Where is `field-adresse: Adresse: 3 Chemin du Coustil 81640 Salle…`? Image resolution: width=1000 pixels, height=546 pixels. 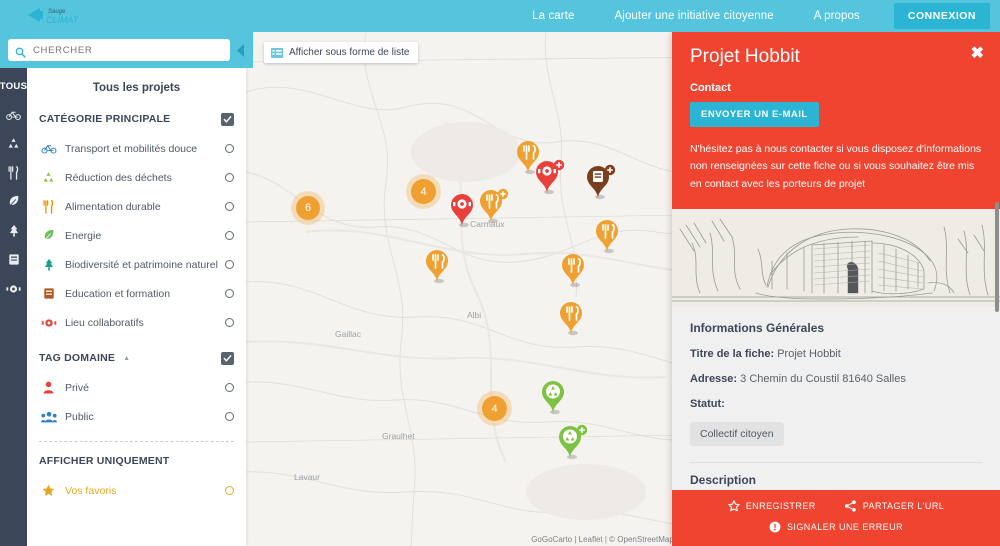 field-adresse: Adresse: 3 Chemin du Coustil 81640 Salle… is located at coordinates (836, 379).